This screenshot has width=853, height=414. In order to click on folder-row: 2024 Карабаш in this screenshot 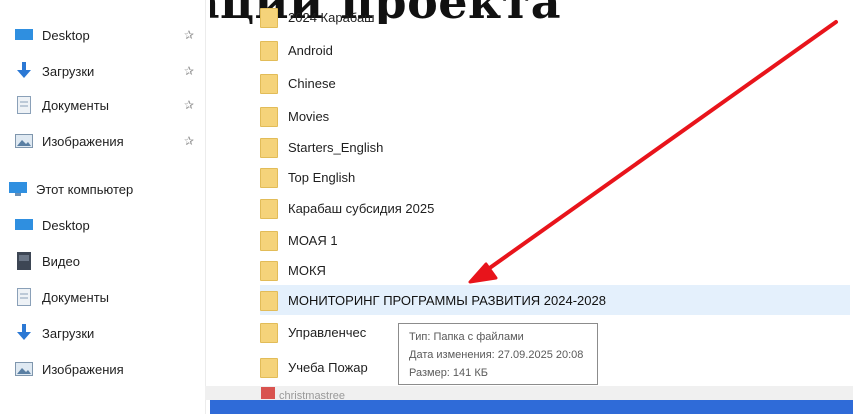, I will do `click(555, 17)`.